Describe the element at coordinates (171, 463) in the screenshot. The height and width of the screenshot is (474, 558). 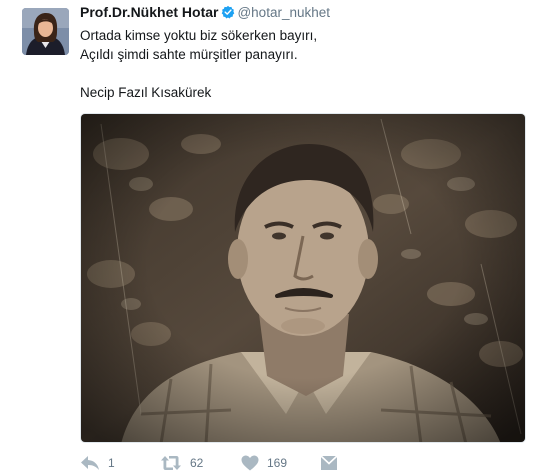
I see `retweet-icon` at that location.